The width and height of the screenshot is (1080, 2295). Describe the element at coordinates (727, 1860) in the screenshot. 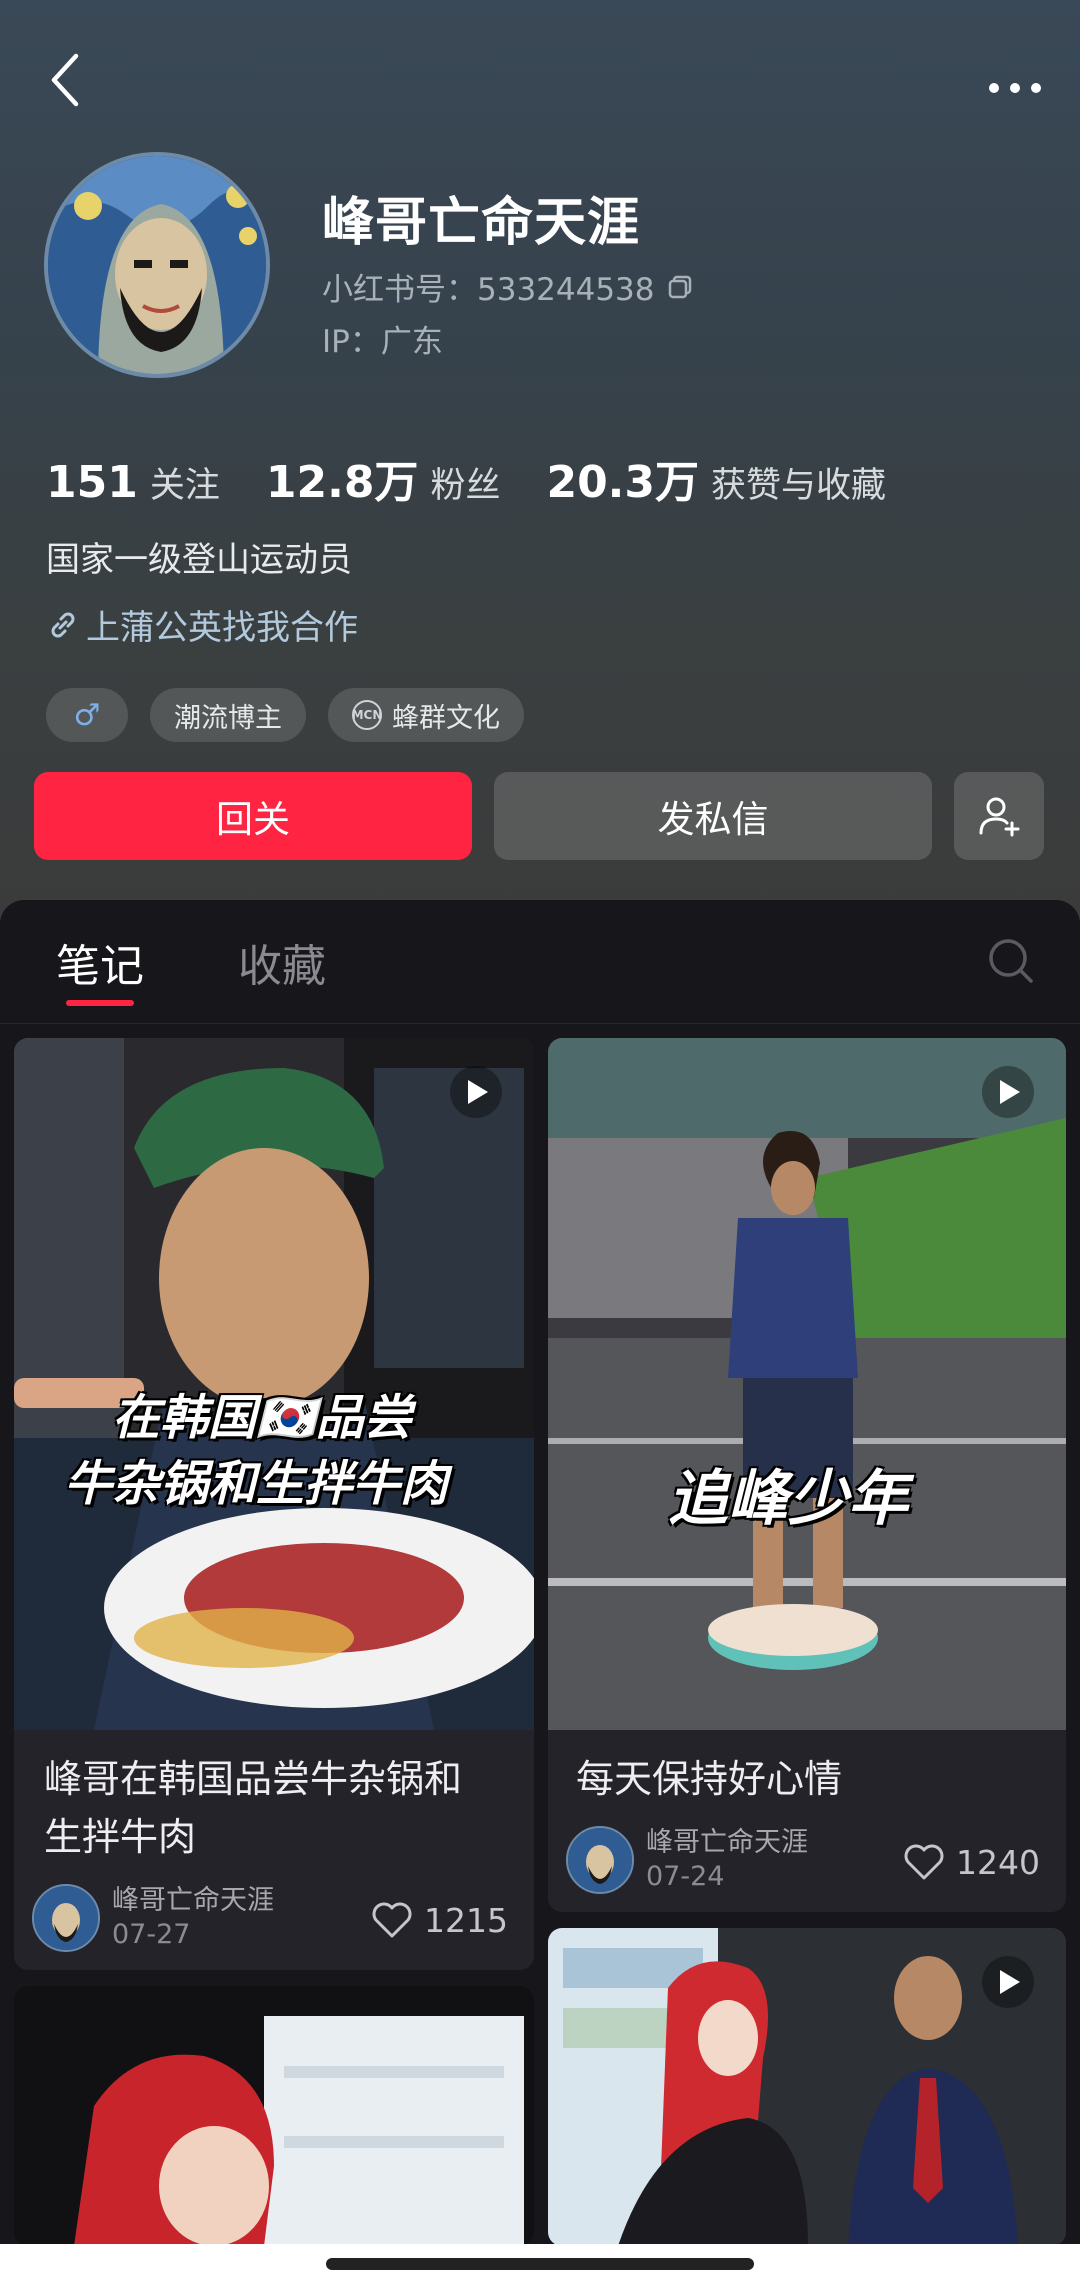

I see `author-info: 峰哥亡命天涯 07-24` at that location.